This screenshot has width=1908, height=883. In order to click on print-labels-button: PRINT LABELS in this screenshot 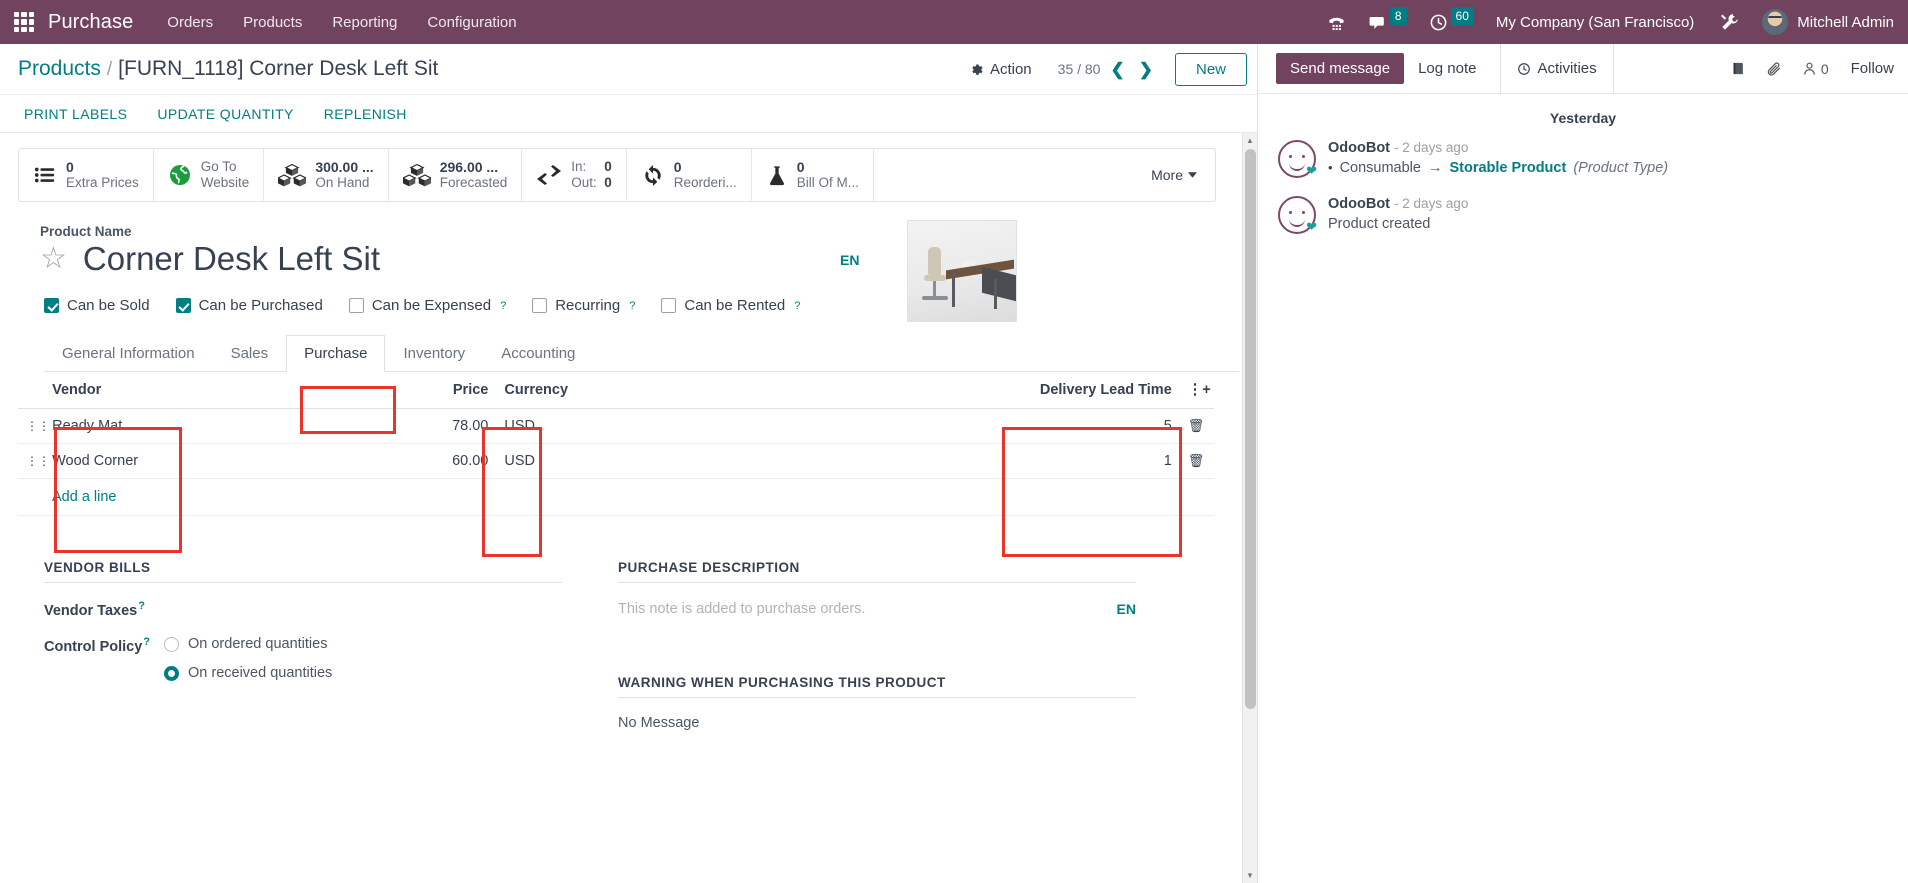, I will do `click(75, 114)`.